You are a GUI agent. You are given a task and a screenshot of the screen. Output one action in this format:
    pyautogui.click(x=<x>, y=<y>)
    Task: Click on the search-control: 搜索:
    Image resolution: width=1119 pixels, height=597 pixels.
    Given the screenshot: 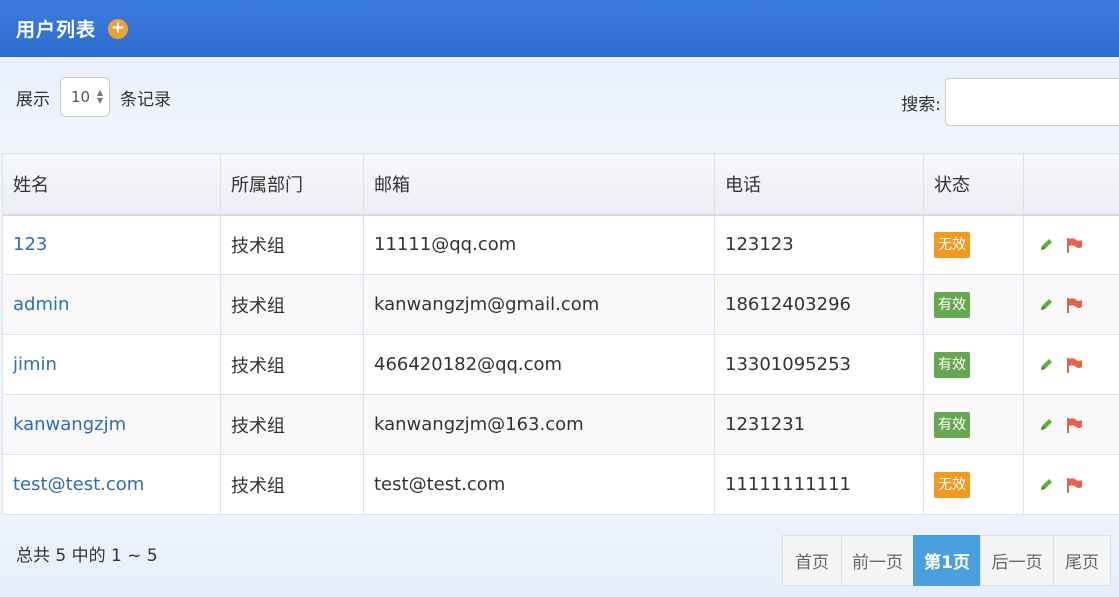 What is the action you would take?
    pyautogui.click(x=1010, y=102)
    